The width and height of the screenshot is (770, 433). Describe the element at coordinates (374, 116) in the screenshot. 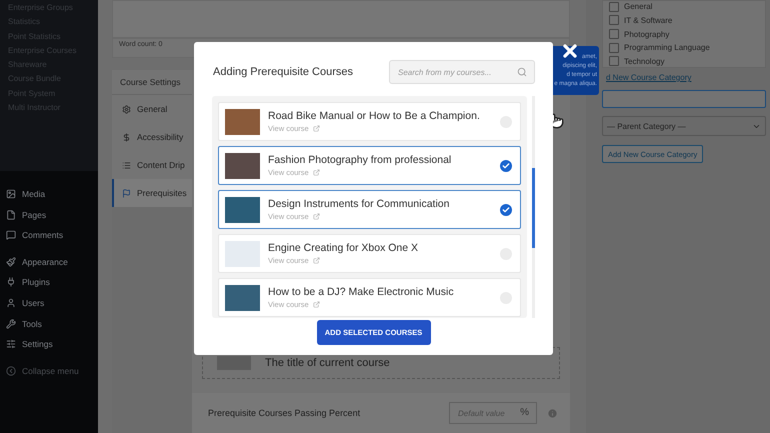

I see `course-title: Road Bike Manual or How to Be a Champion.` at that location.